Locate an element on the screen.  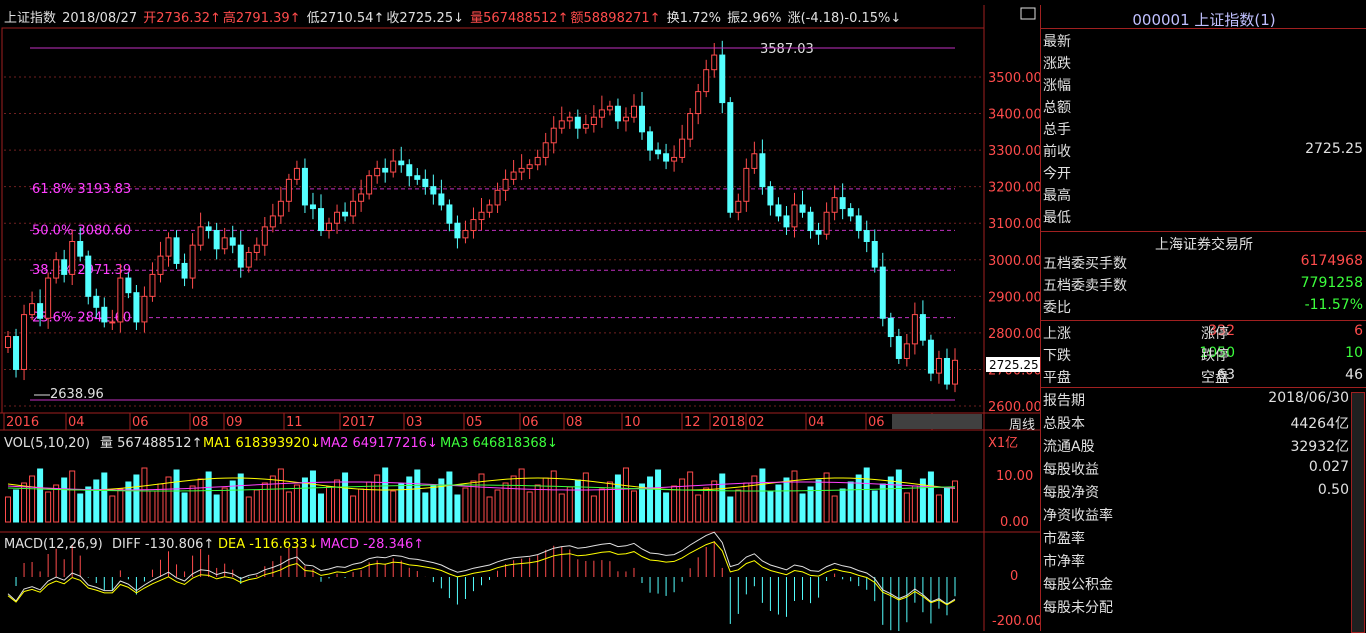
fundamental-value: 44264亿 is located at coordinates (1319, 424).